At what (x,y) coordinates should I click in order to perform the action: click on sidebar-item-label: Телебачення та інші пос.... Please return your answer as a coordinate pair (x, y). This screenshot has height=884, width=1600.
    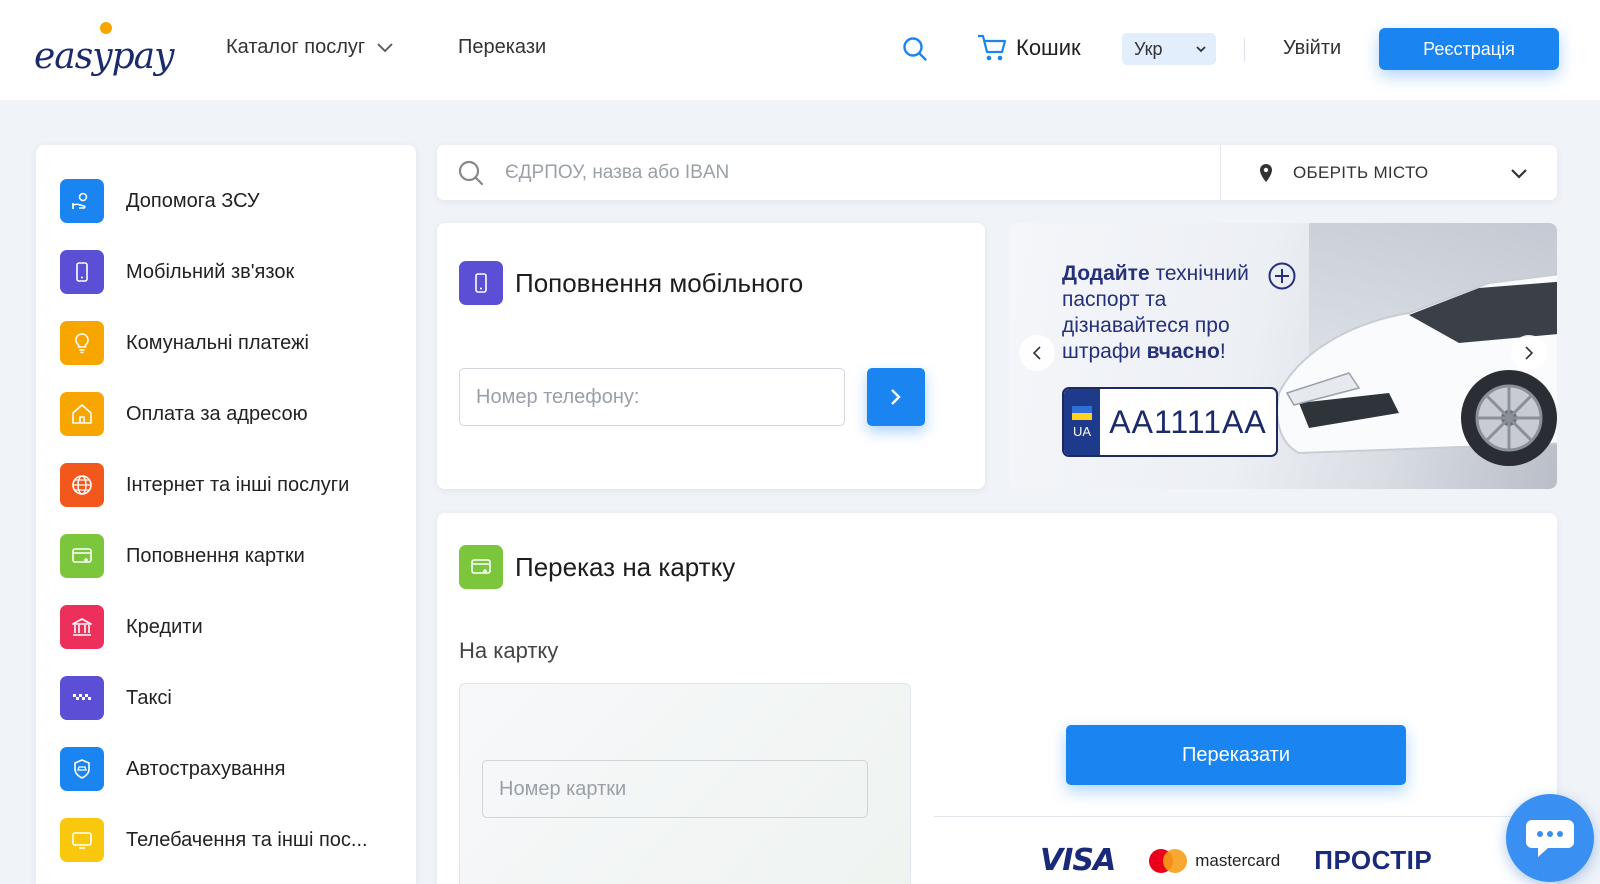
    Looking at the image, I should click on (247, 839).